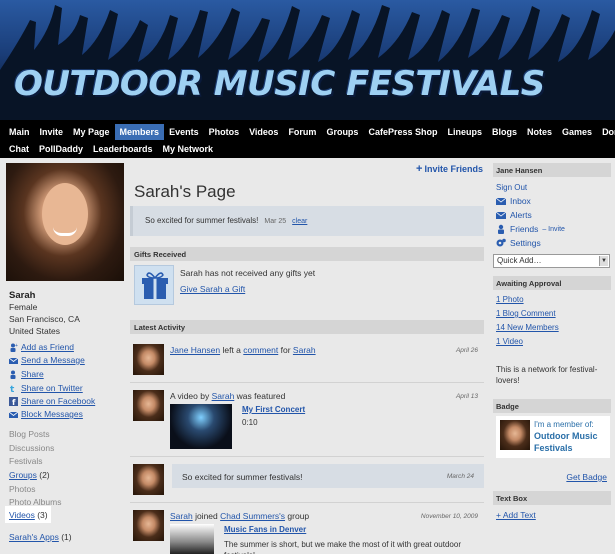 The width and height of the screenshot is (615, 554). I want to click on videos-count: (3), so click(42, 515).